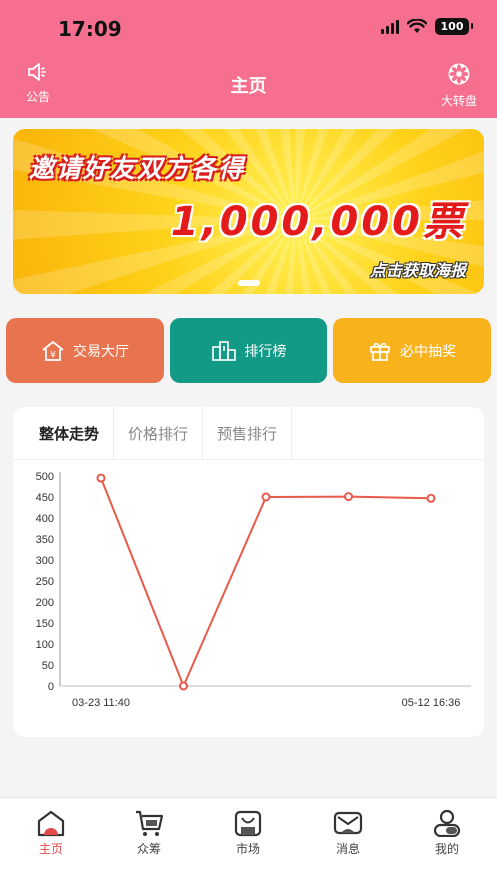 This screenshot has width=497, height=883. I want to click on trend-tabs: 整体走势 价格排行 预售排行, so click(248, 433).